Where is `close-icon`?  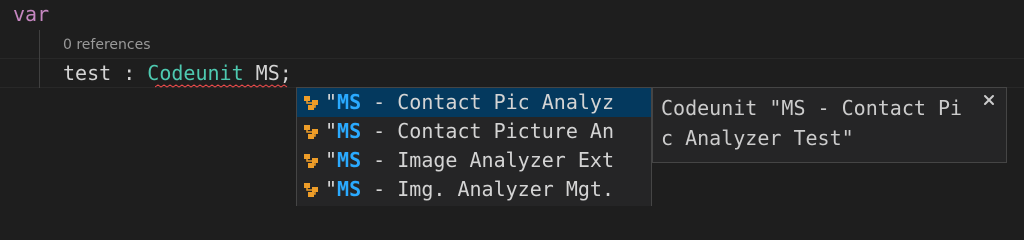
close-icon is located at coordinates (989, 100).